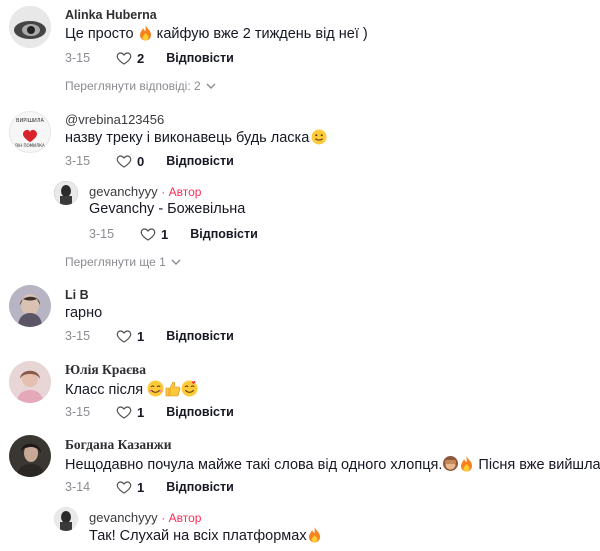  Describe the element at coordinates (167, 209) in the screenshot. I see `reply-text: Gevanchy - Божевільна` at that location.